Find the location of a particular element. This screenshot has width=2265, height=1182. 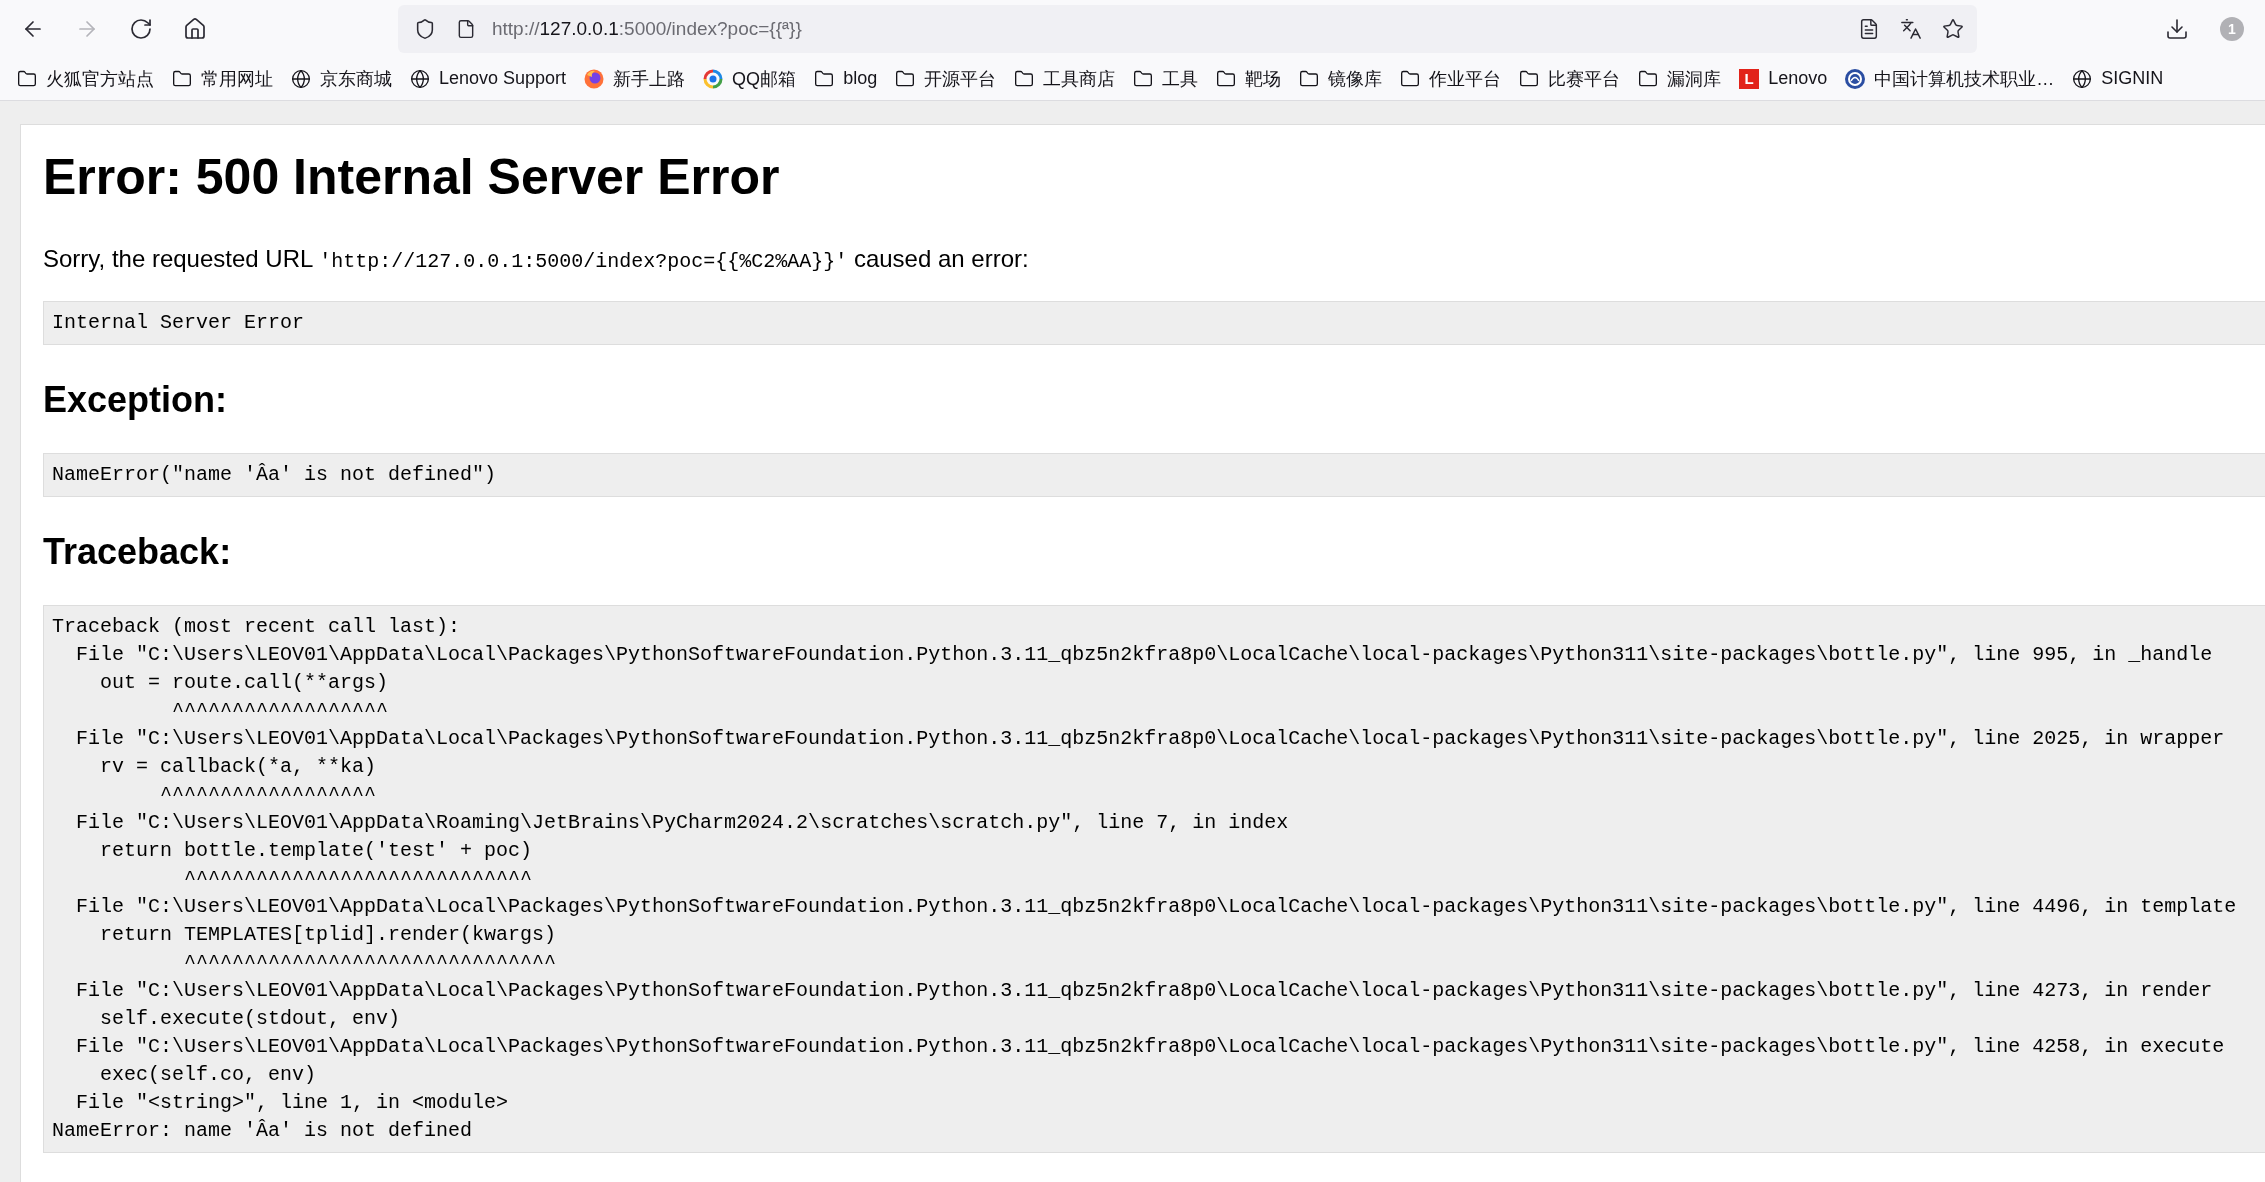

traceback-line: File "C:\Users\LEOV01\AppData\Local\Packages\PythonSoftwareFoundation.Python.3.11_qbz5n2kfra8p0\LocalCache\local-packages\Python311\site-packages\bottle.py", line 995, in _handle is located at coordinates (1144, 655).